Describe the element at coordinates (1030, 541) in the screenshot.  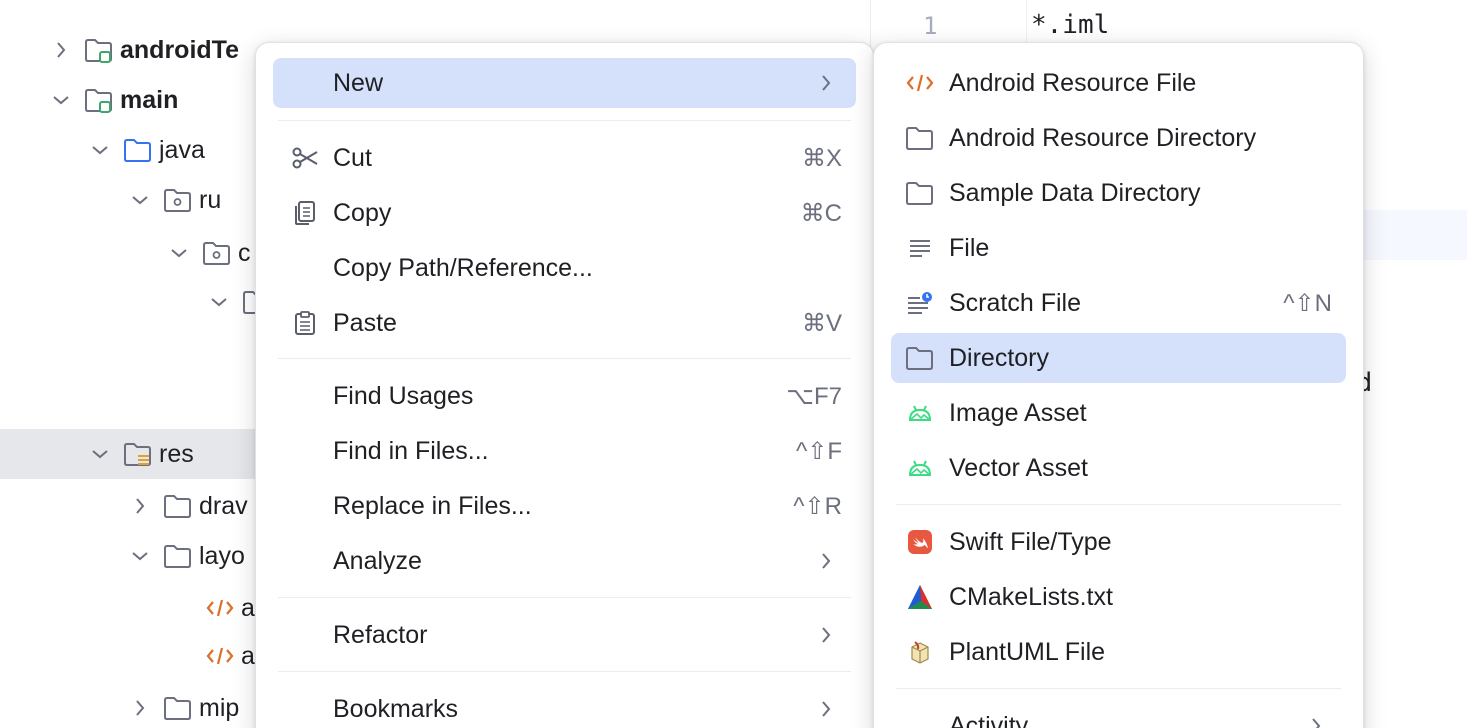
I see `menu-item-label: Swift File/Type` at that location.